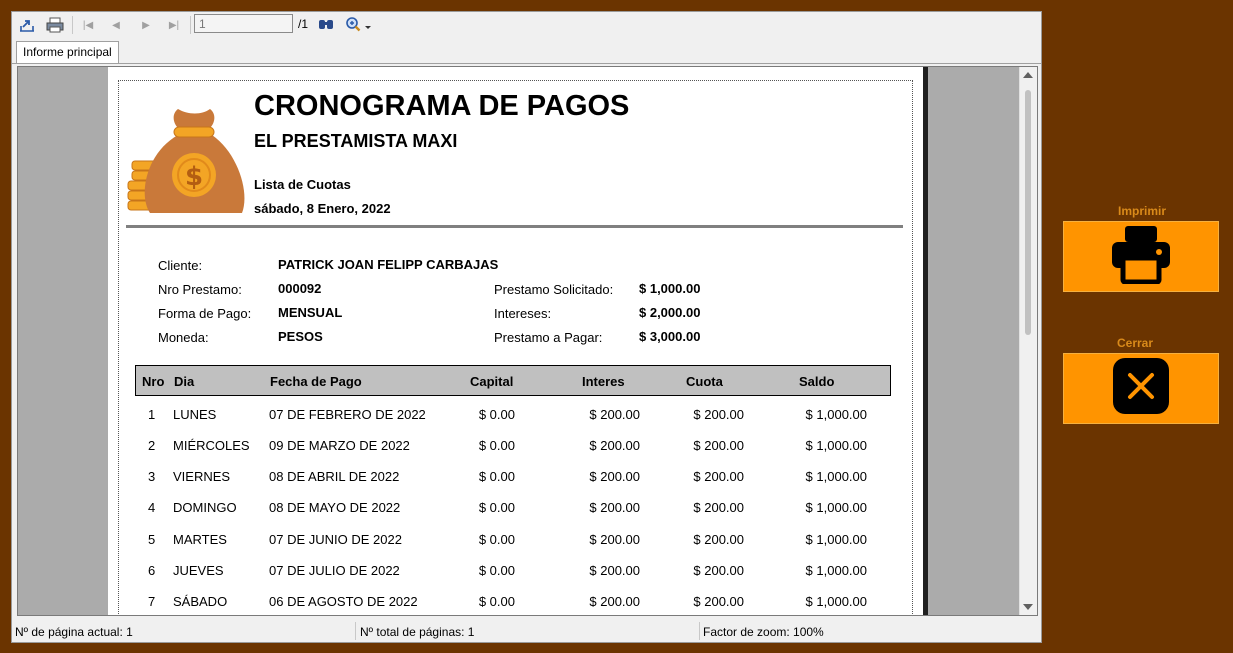 The width and height of the screenshot is (1233, 653). What do you see at coordinates (554, 289) in the screenshot?
I see `requested-loan-label: Prestamo Solicitado:` at bounding box center [554, 289].